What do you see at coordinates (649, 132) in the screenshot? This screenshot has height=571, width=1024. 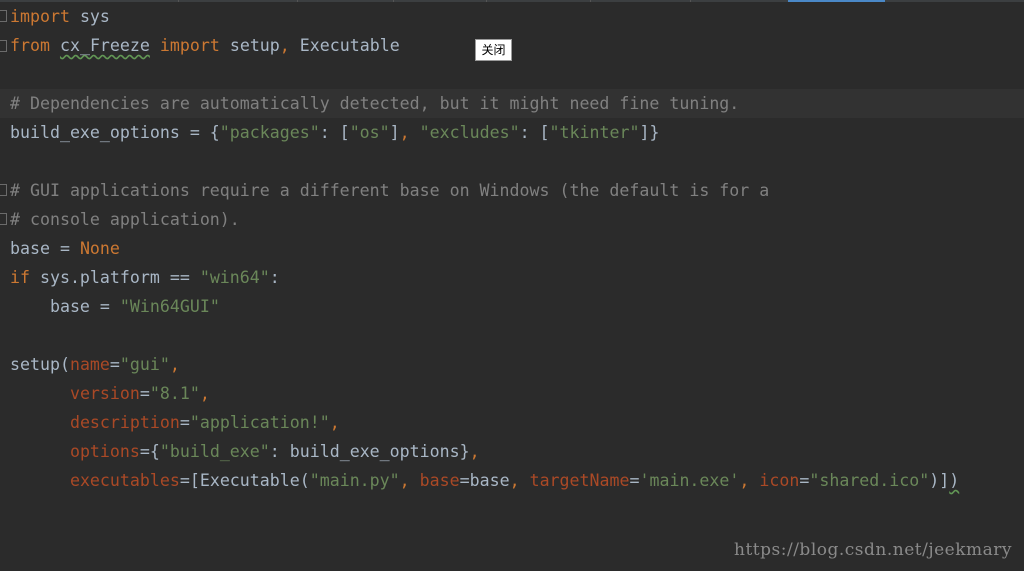 I see `code-token: ]}` at bounding box center [649, 132].